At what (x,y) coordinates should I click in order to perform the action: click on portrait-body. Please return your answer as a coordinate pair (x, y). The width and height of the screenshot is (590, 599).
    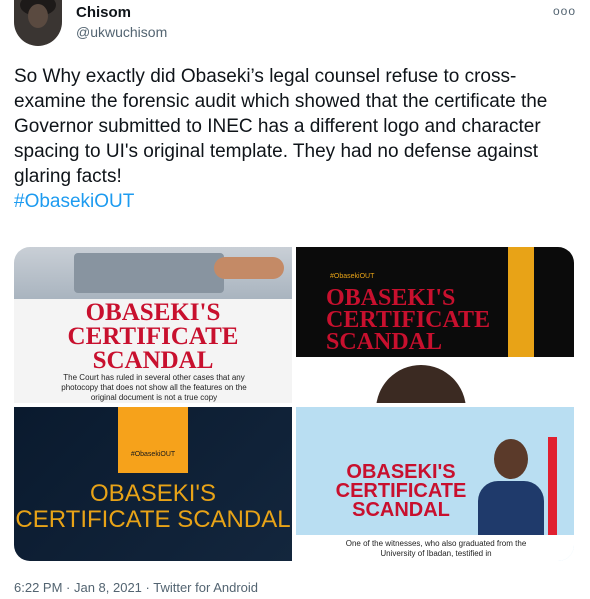
    Looking at the image, I should click on (511, 508).